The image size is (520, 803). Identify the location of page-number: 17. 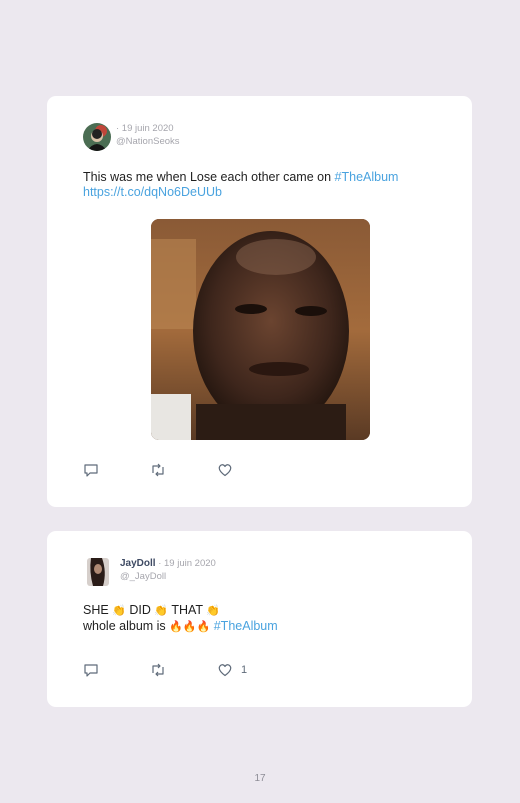
(260, 778).